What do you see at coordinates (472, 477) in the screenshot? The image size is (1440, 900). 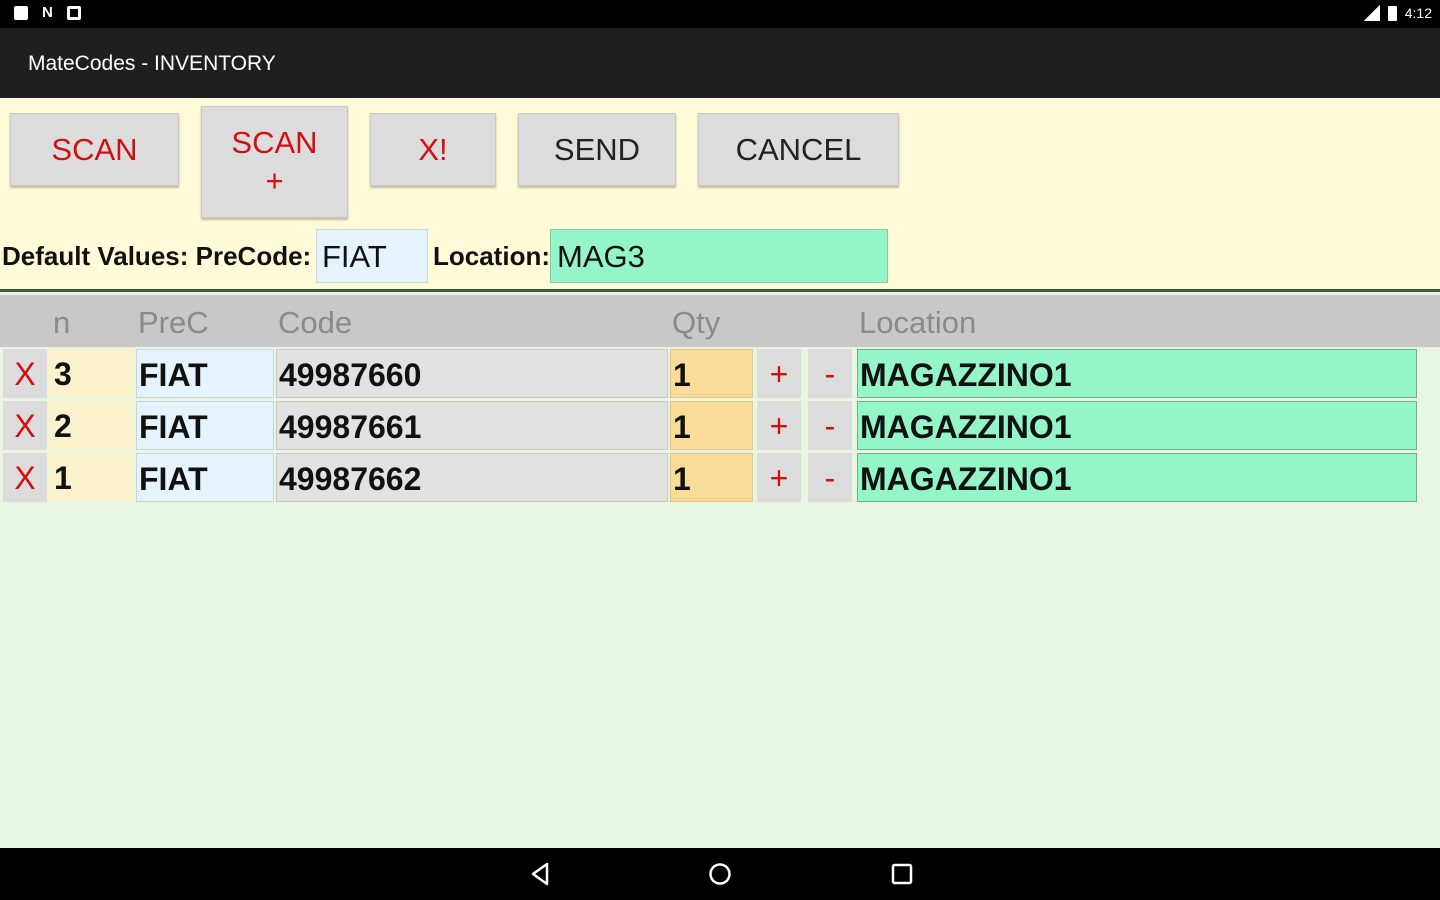 I see `row-code-field: 49987662` at bounding box center [472, 477].